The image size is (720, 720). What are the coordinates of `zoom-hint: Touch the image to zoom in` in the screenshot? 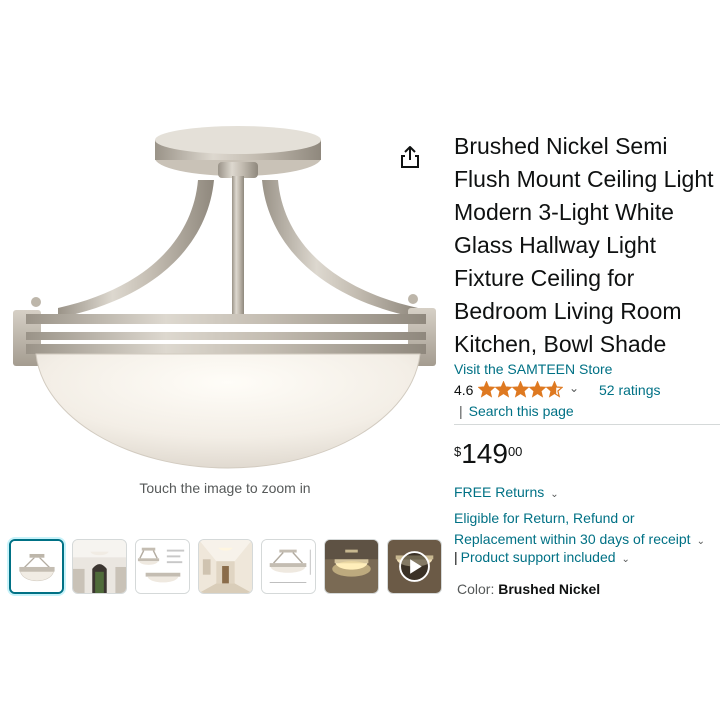 It's located at (225, 488).